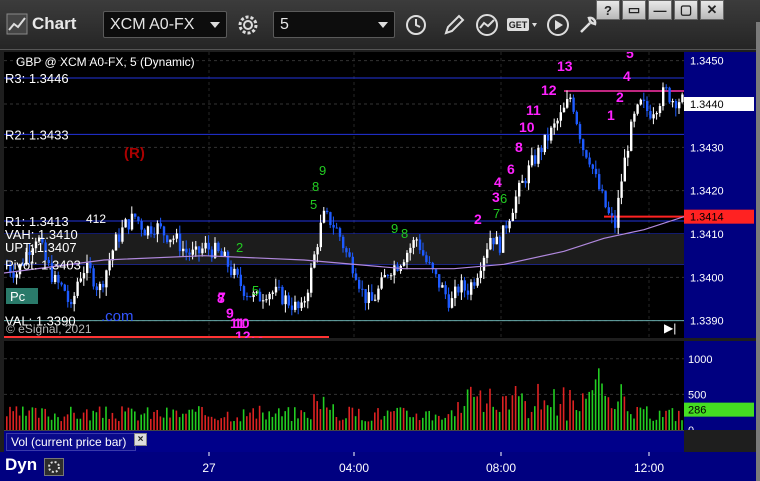 Image resolution: width=760 pixels, height=481 pixels. I want to click on count-label-magenta: 6, so click(511, 169).